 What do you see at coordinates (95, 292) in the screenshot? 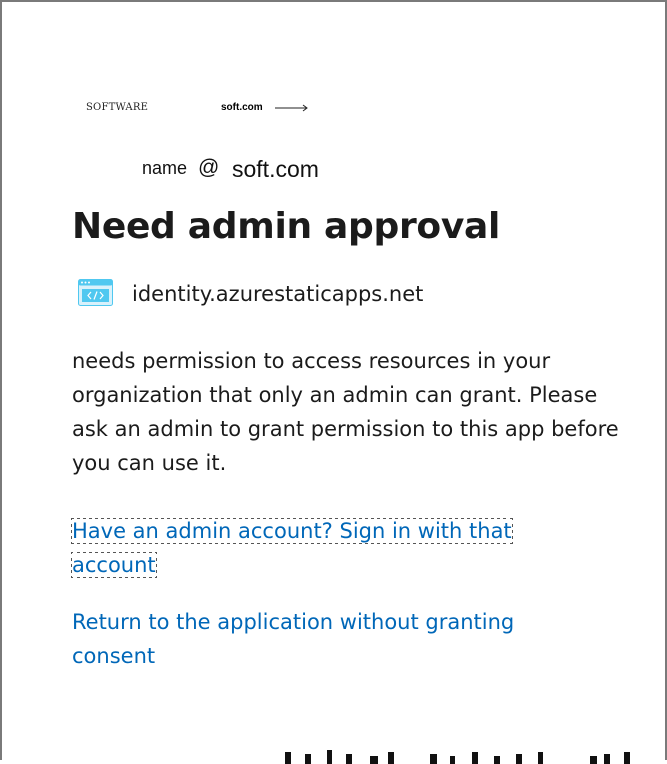
I see `web-app-code-icon` at bounding box center [95, 292].